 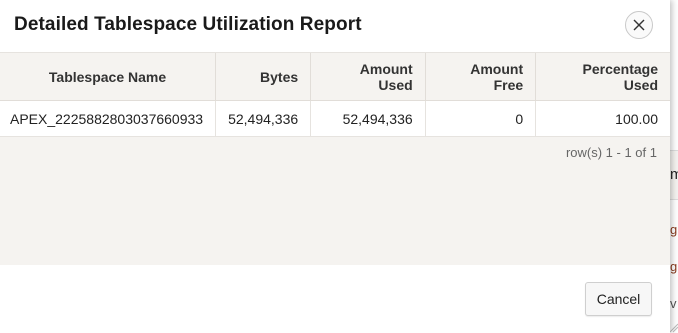 What do you see at coordinates (481, 118) in the screenshot?
I see `cell-amount-free: 0` at bounding box center [481, 118].